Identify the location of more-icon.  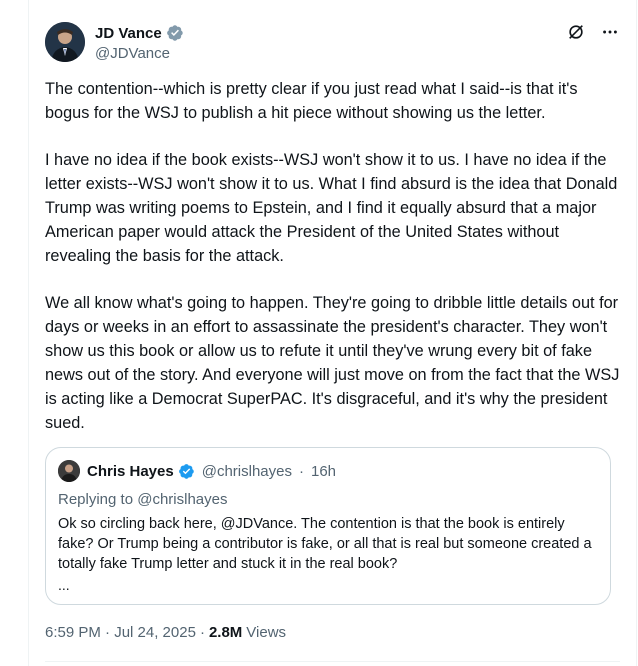
(610, 32).